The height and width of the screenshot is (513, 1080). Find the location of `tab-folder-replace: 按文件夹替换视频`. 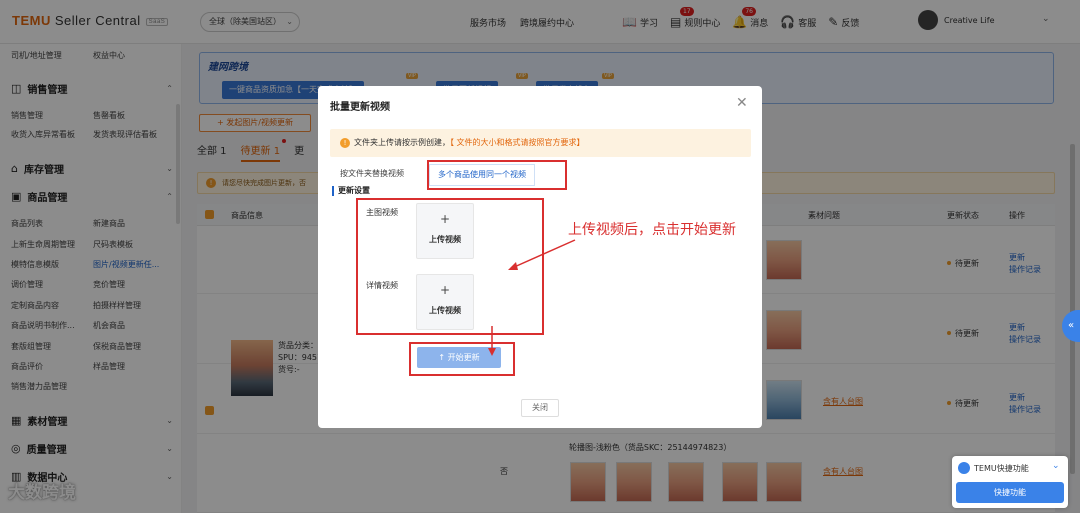

tab-folder-replace: 按文件夹替换视频 is located at coordinates (372, 175).